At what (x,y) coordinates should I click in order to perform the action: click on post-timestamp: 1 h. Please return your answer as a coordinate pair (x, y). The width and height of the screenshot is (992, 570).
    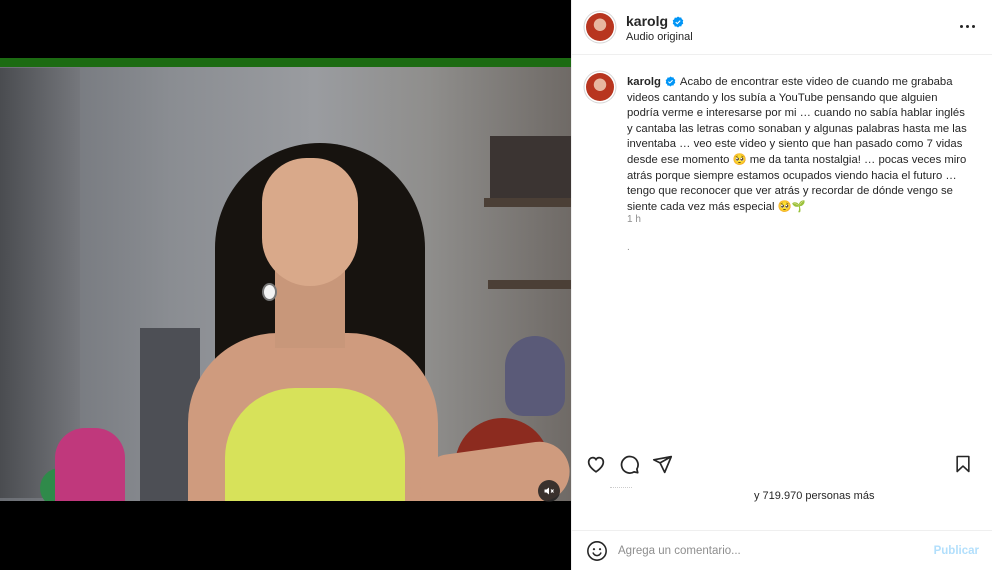
    Looking at the image, I should click on (634, 219).